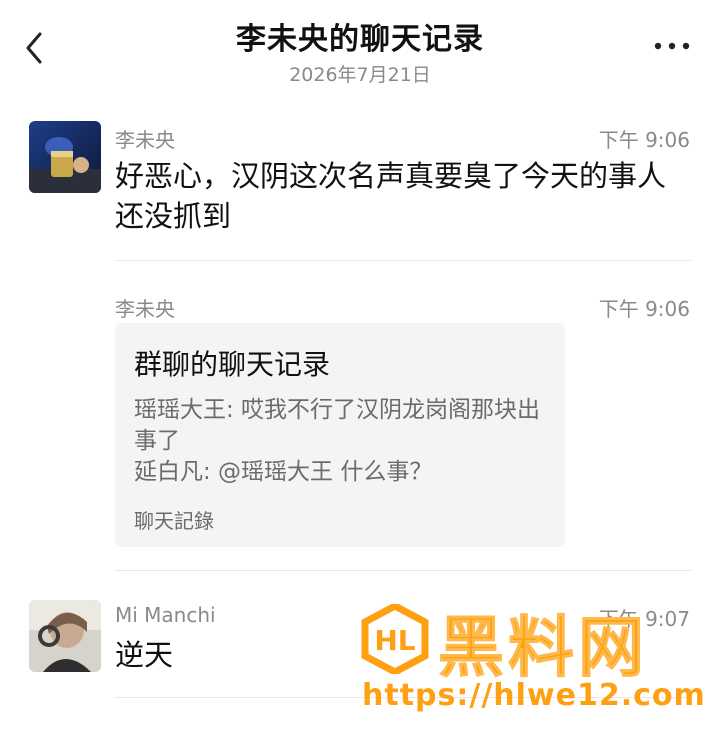  Describe the element at coordinates (534, 695) in the screenshot. I see `watermark-url: https://hlwe12.com` at that location.